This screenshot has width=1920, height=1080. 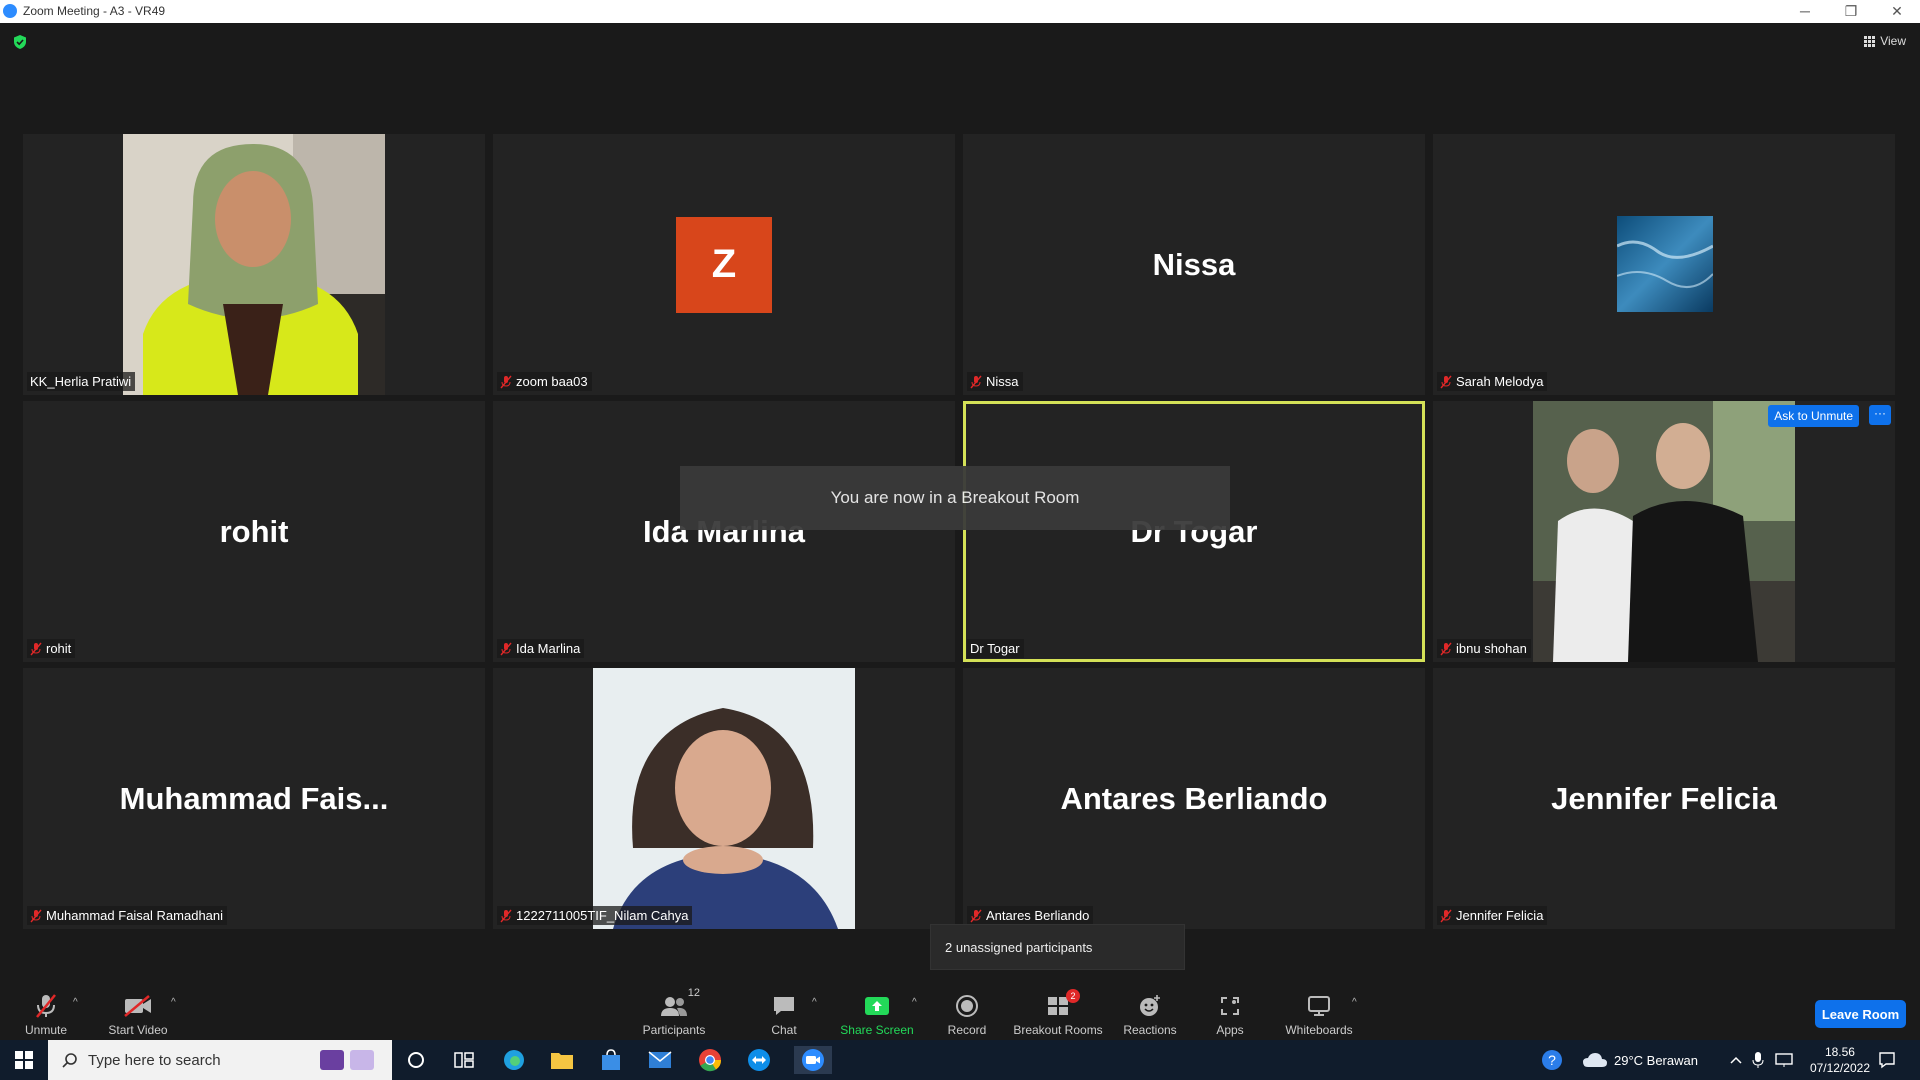 What do you see at coordinates (1897, 11) in the screenshot?
I see `close-button: ✕` at bounding box center [1897, 11].